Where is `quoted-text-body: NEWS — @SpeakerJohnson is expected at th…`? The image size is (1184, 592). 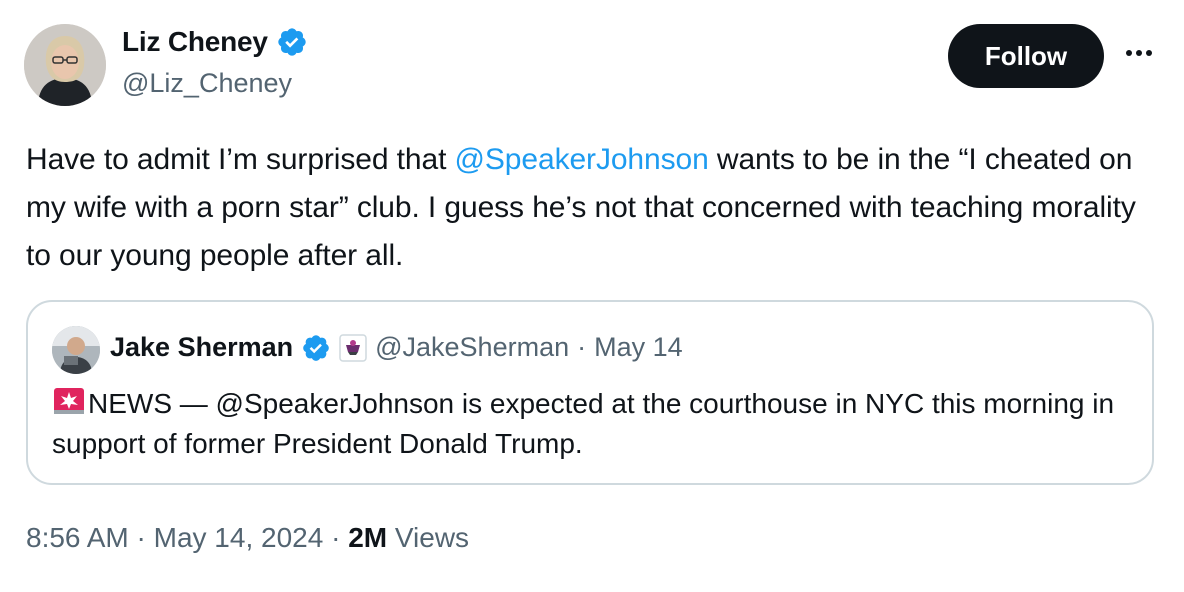
quoted-text-body: NEWS — @SpeakerJohnson is expected at th… is located at coordinates (583, 423).